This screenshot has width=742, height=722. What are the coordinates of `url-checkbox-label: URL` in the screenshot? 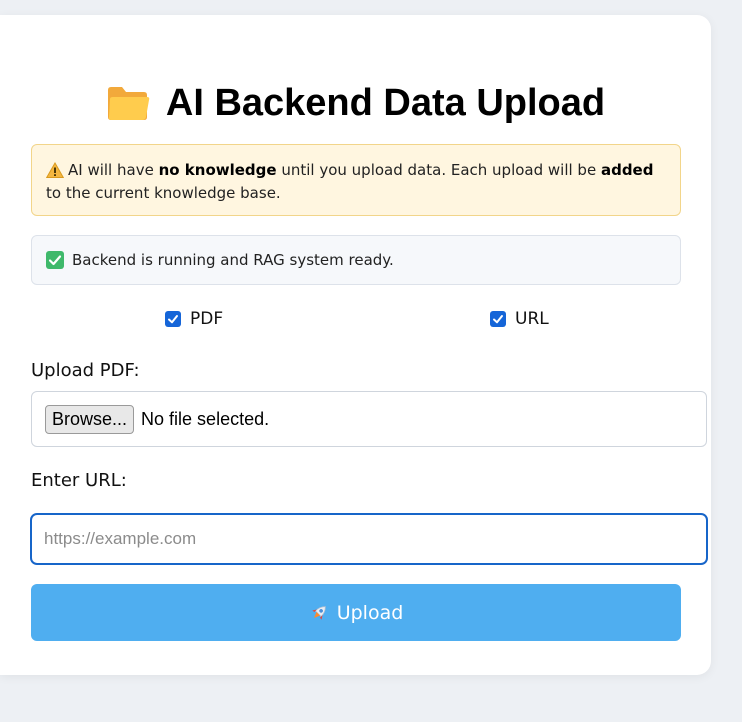 It's located at (532, 319).